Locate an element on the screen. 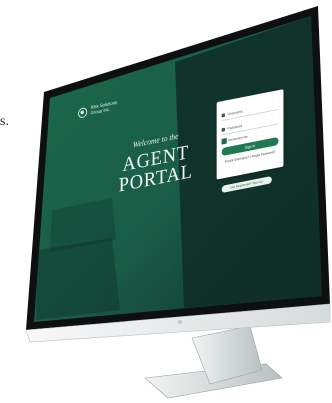  user-icon is located at coordinates (223, 115).